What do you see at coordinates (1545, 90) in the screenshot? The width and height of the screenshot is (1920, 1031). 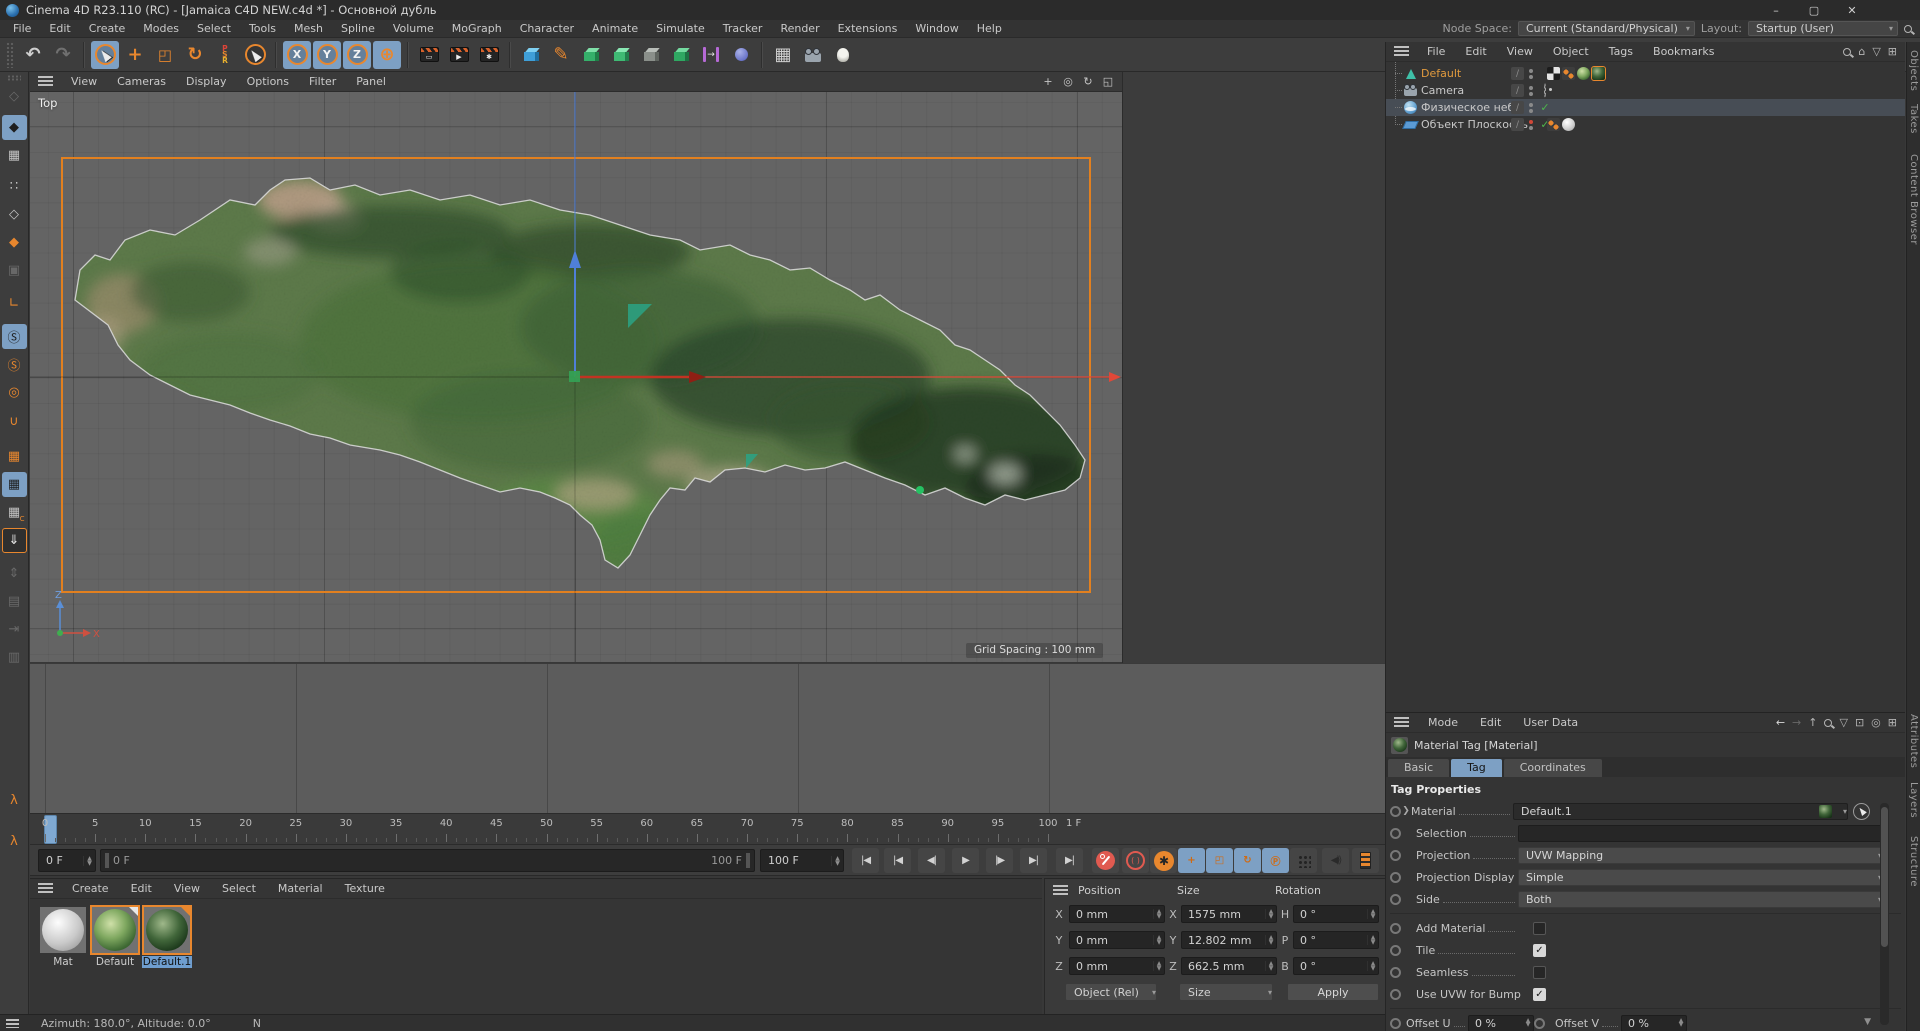 I see `target-tag-icon` at bounding box center [1545, 90].